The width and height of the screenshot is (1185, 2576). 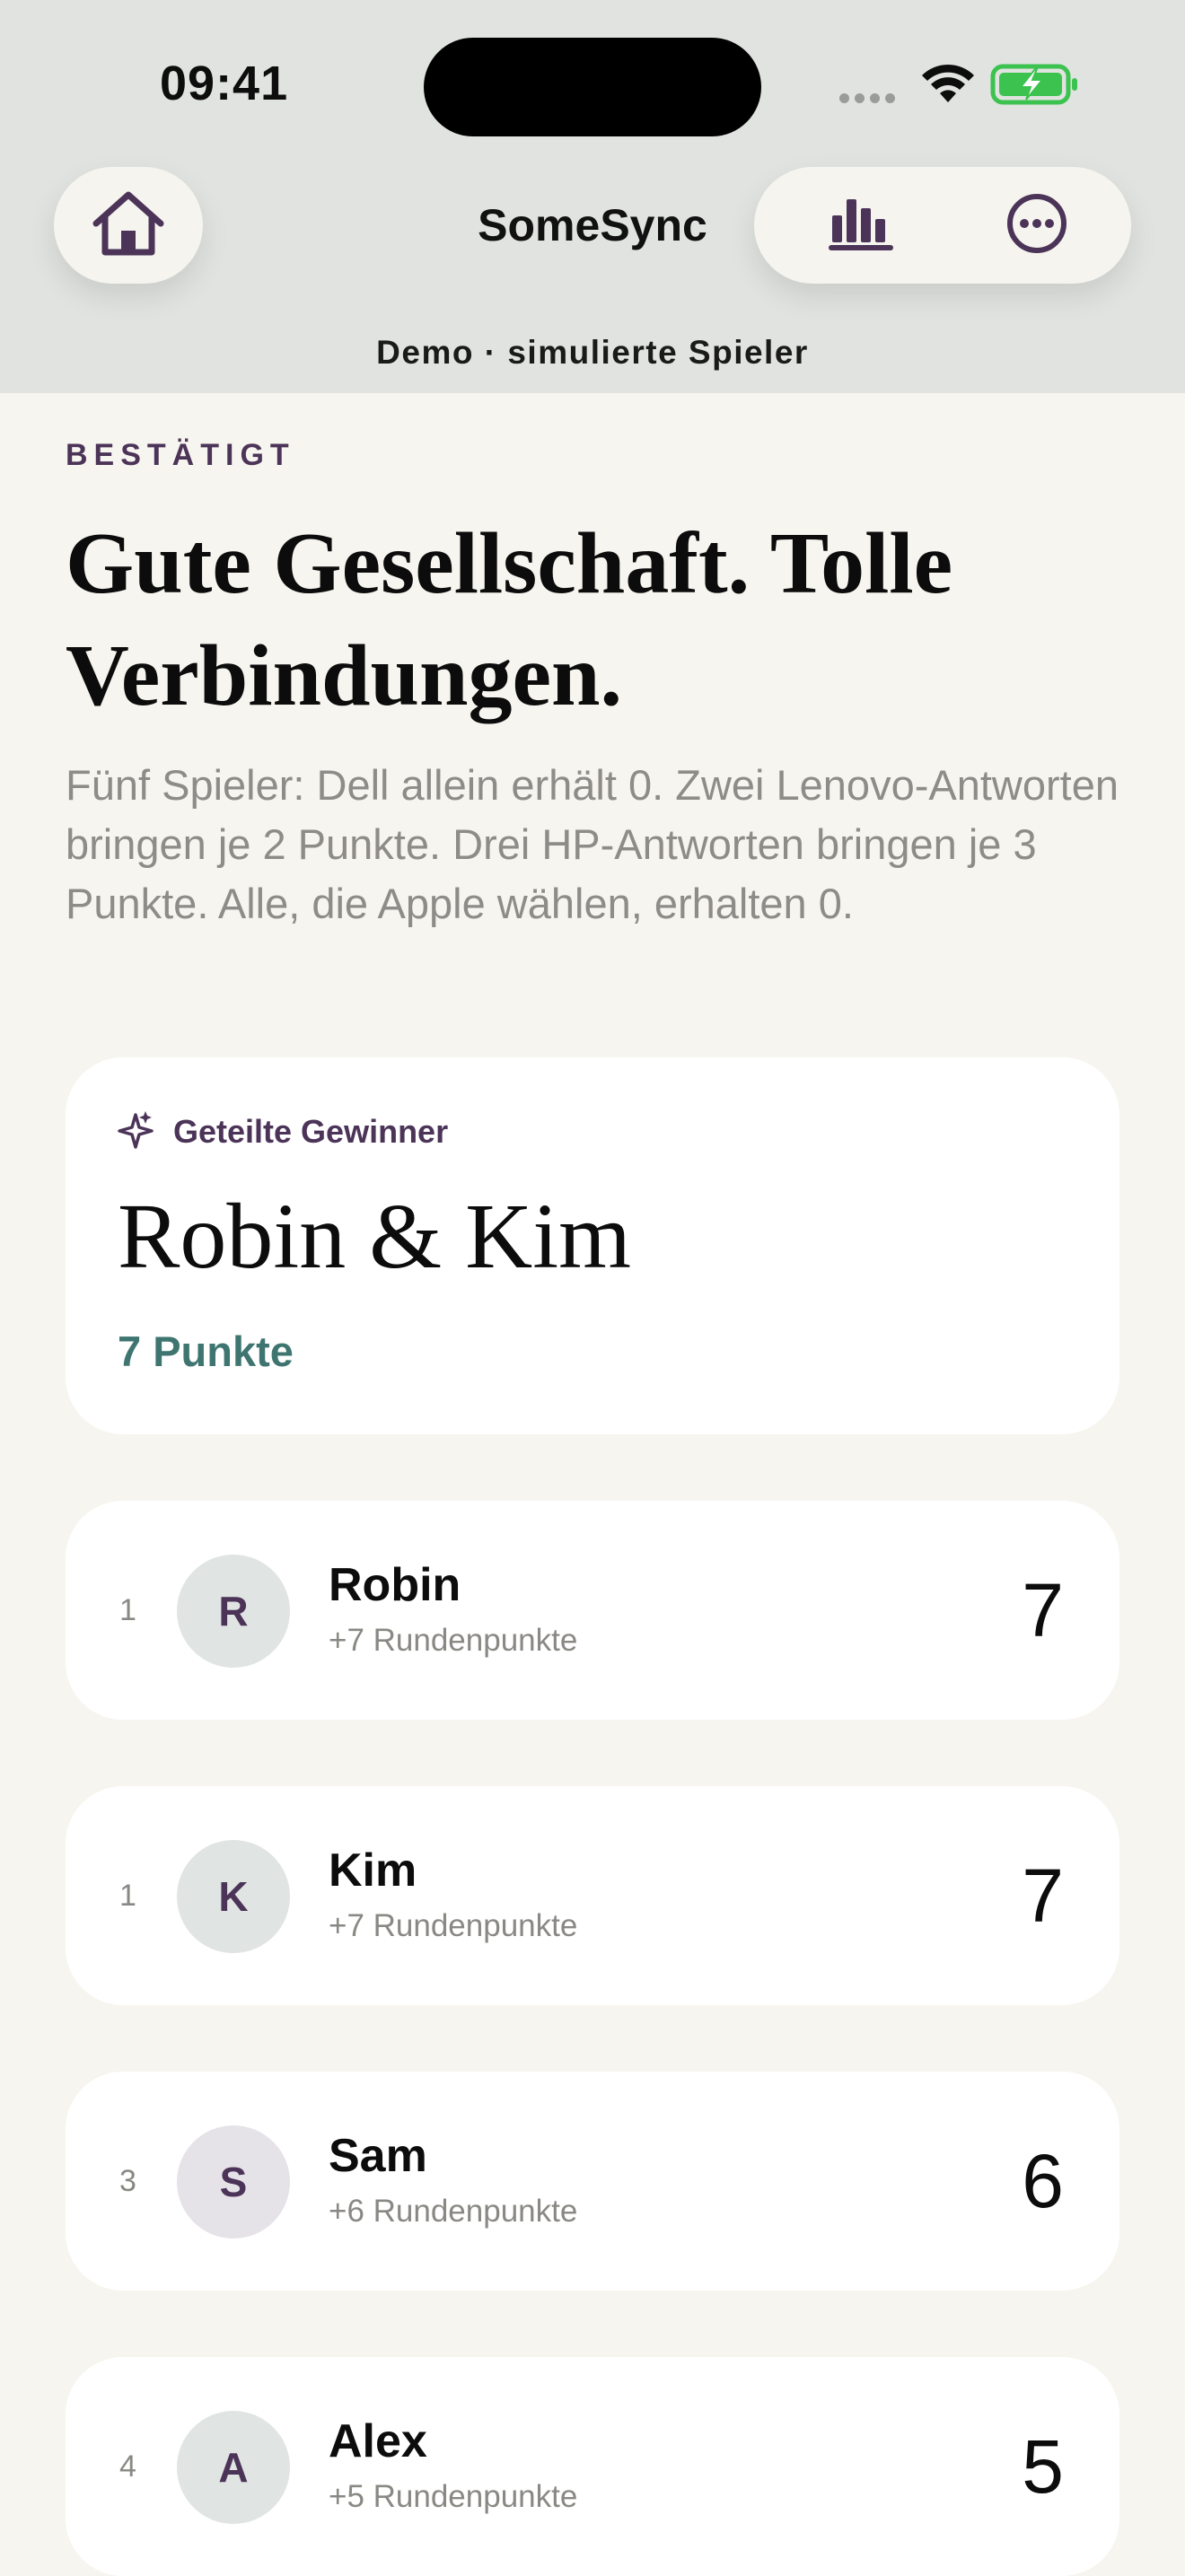 What do you see at coordinates (233, 2182) in the screenshot?
I see `avatar: S` at bounding box center [233, 2182].